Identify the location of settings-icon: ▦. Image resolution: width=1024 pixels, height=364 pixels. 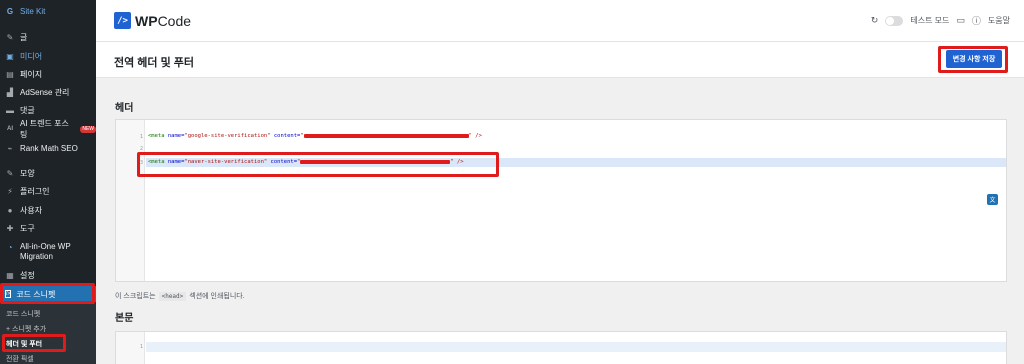
(10, 275).